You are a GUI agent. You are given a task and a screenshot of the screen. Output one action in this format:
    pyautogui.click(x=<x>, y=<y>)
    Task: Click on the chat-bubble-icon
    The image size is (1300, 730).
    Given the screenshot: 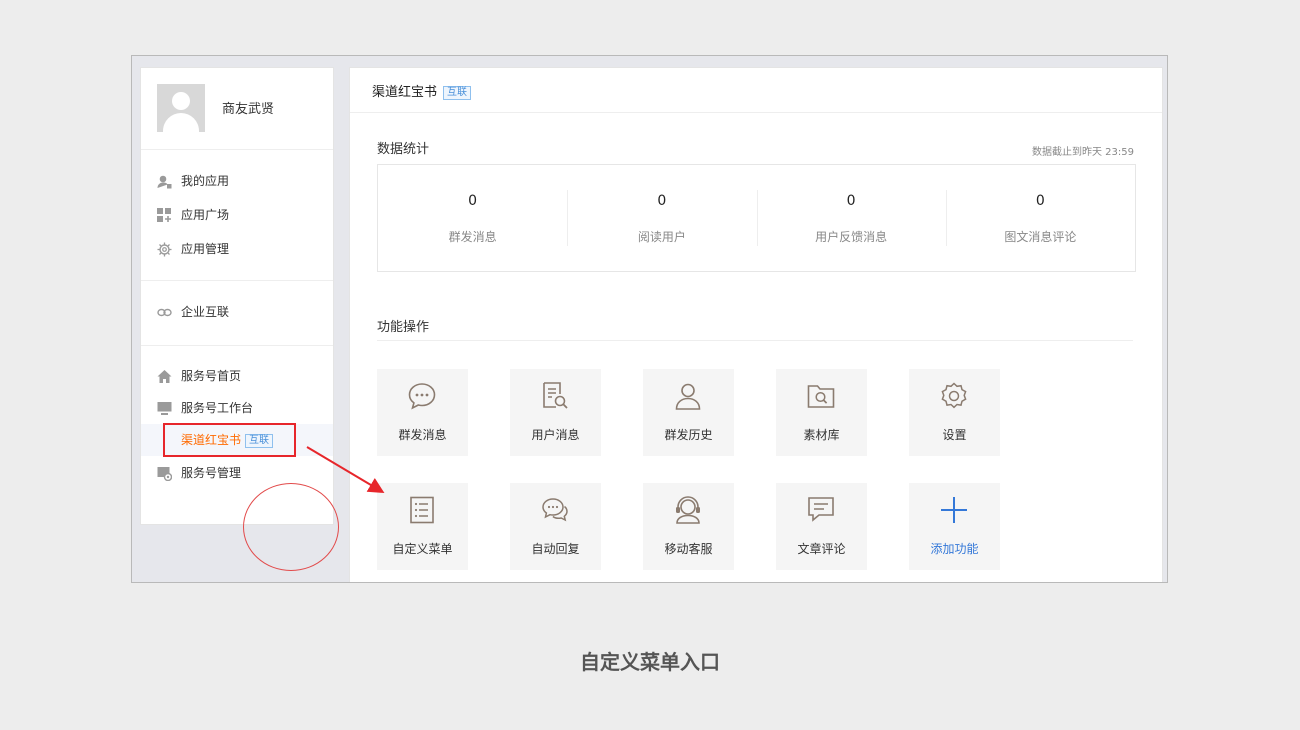 What is the action you would take?
    pyautogui.click(x=422, y=396)
    